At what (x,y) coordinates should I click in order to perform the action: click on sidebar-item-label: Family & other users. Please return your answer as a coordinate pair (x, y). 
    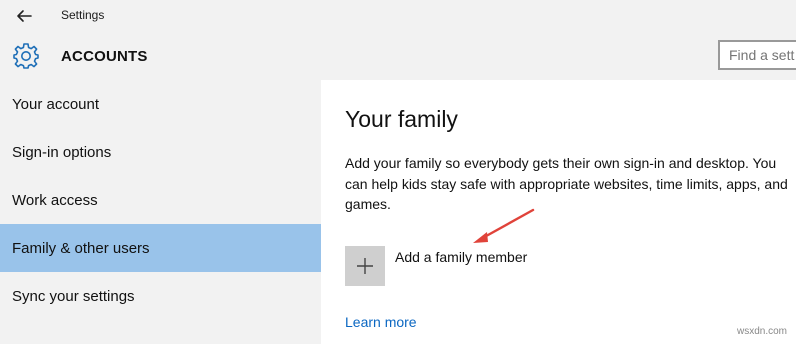
    Looking at the image, I should click on (81, 248).